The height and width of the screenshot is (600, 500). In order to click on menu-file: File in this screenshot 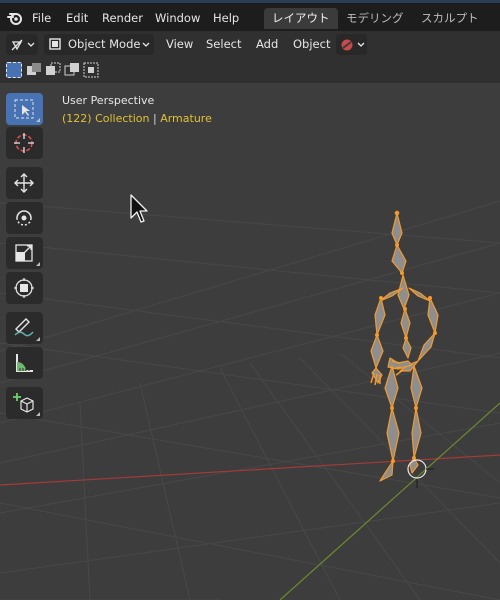, I will do `click(41, 18)`.